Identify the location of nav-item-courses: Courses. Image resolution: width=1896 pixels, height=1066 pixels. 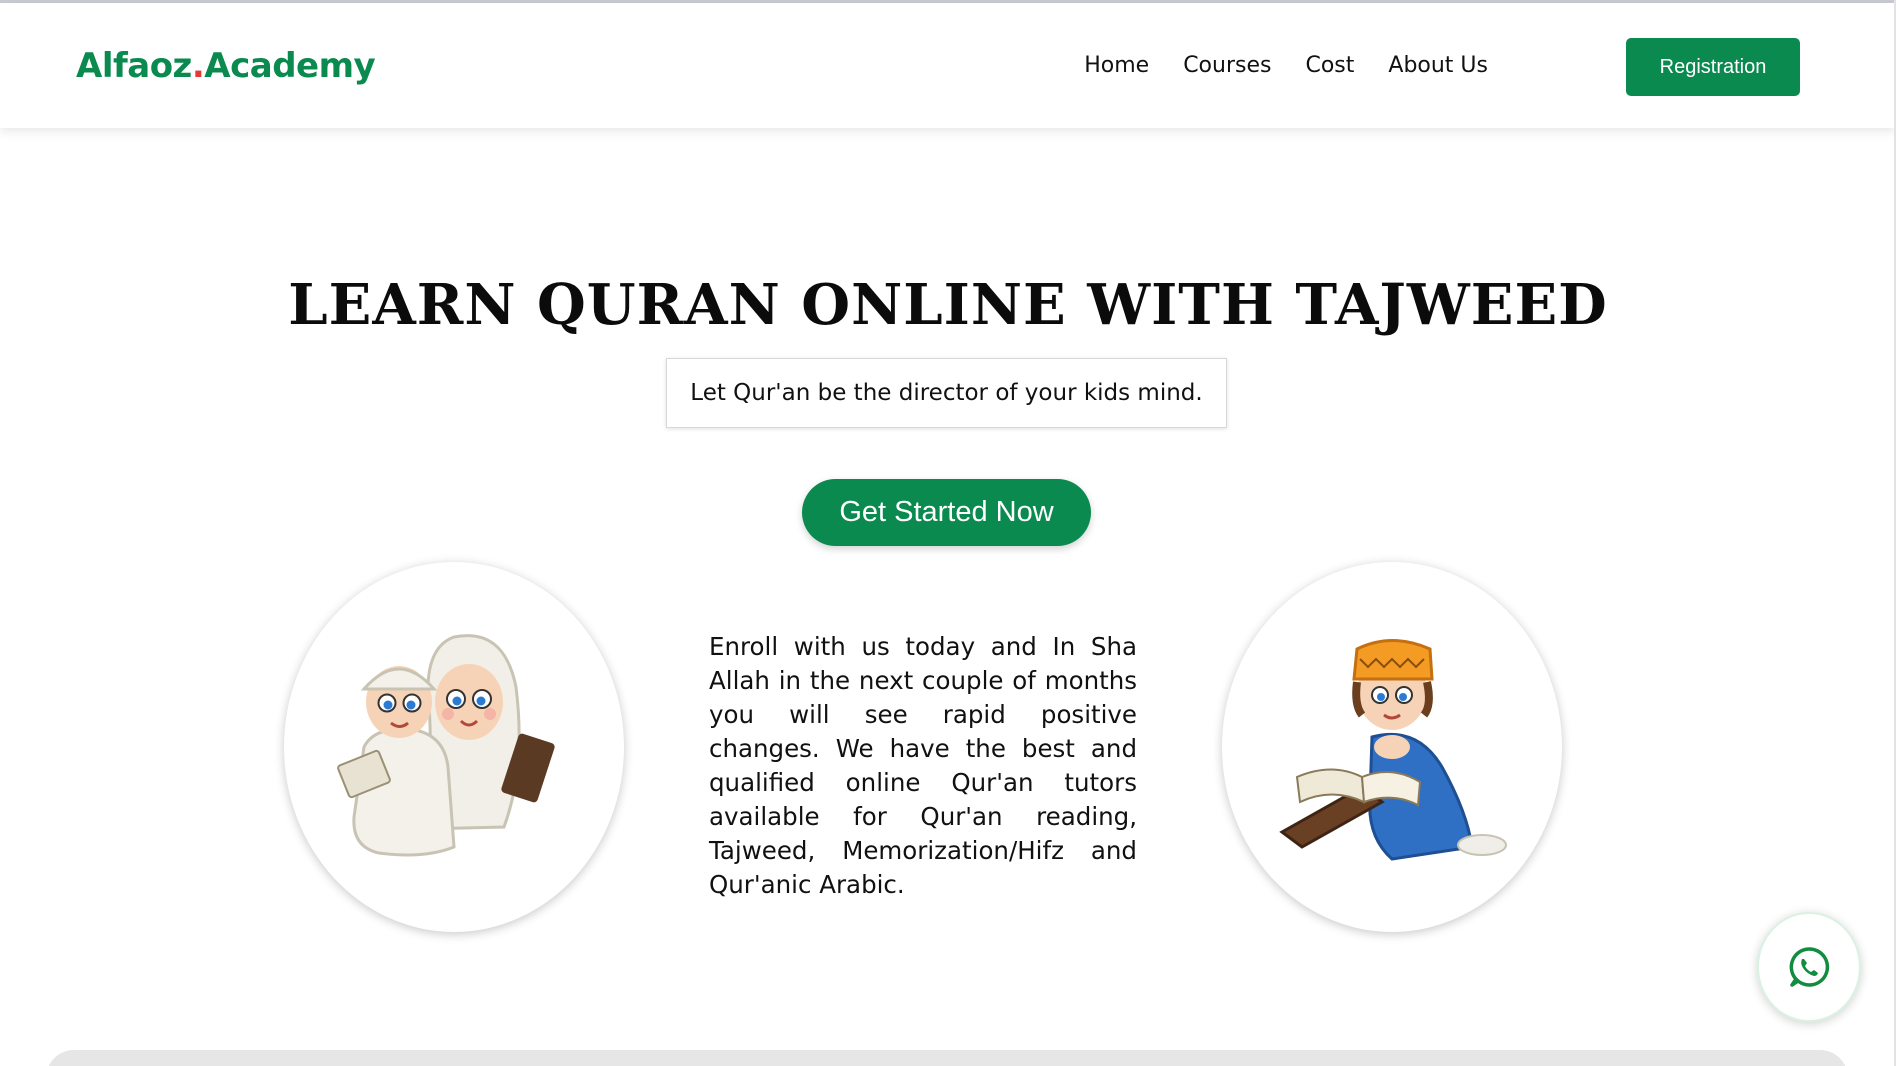
(1227, 65).